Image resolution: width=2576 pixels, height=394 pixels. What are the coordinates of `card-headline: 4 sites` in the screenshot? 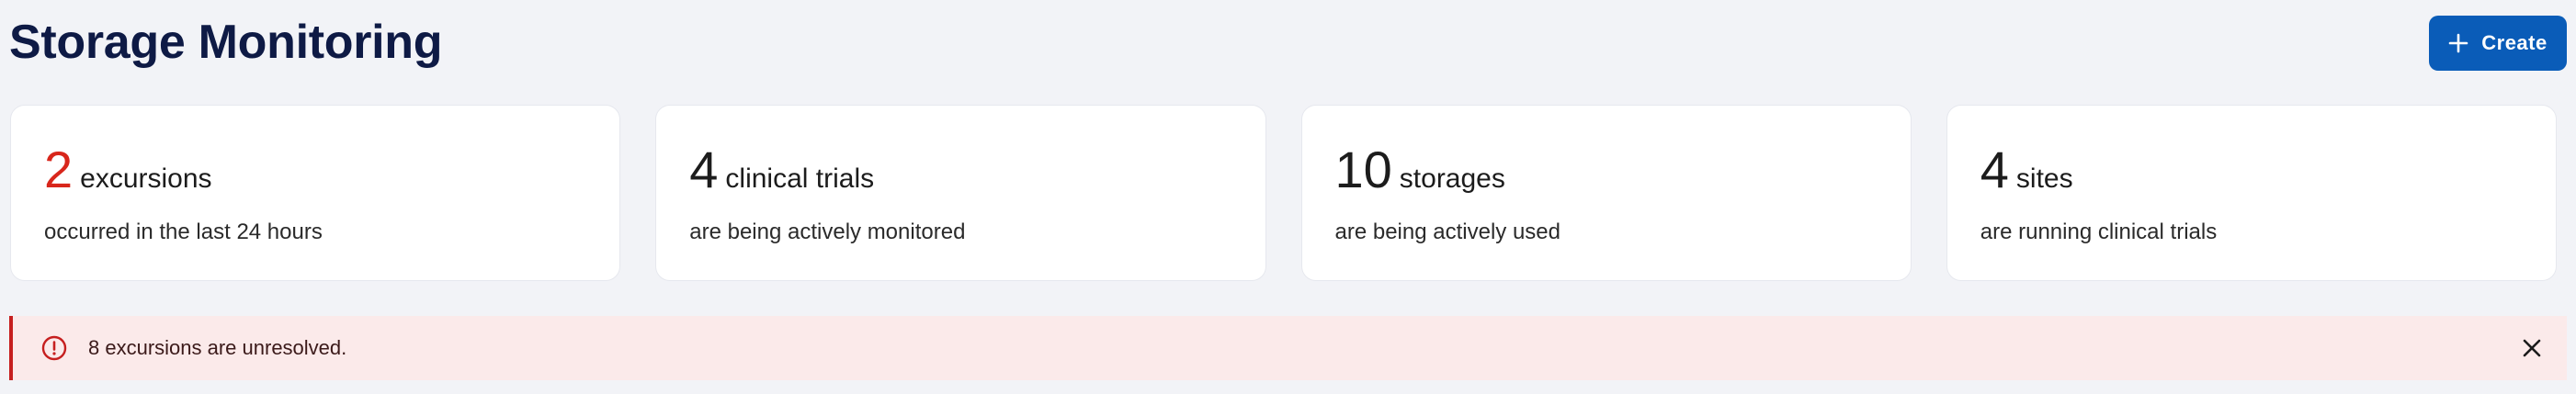 It's located at (2026, 170).